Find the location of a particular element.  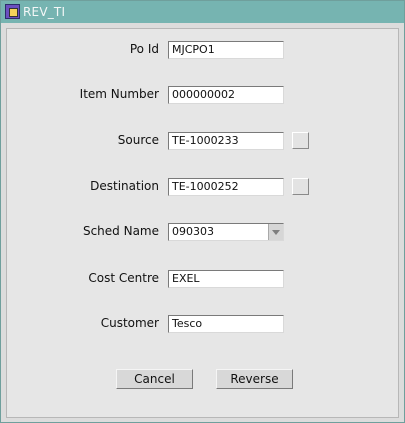

source-field: TE-1000233 is located at coordinates (226, 141).